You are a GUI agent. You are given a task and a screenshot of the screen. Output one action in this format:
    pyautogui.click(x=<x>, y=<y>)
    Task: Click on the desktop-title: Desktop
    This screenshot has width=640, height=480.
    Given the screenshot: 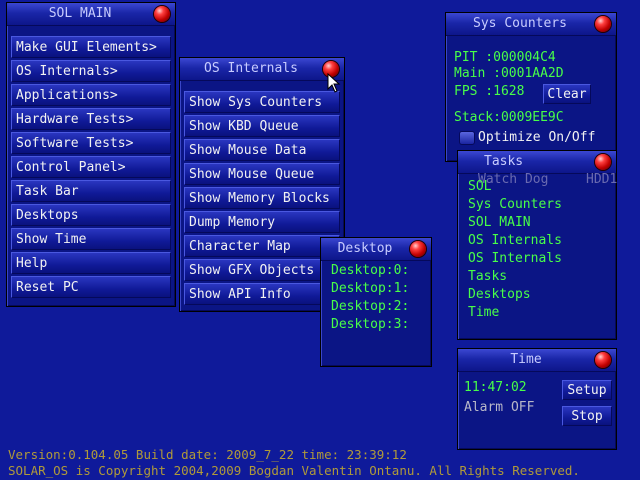 What is the action you would take?
    pyautogui.click(x=365, y=248)
    